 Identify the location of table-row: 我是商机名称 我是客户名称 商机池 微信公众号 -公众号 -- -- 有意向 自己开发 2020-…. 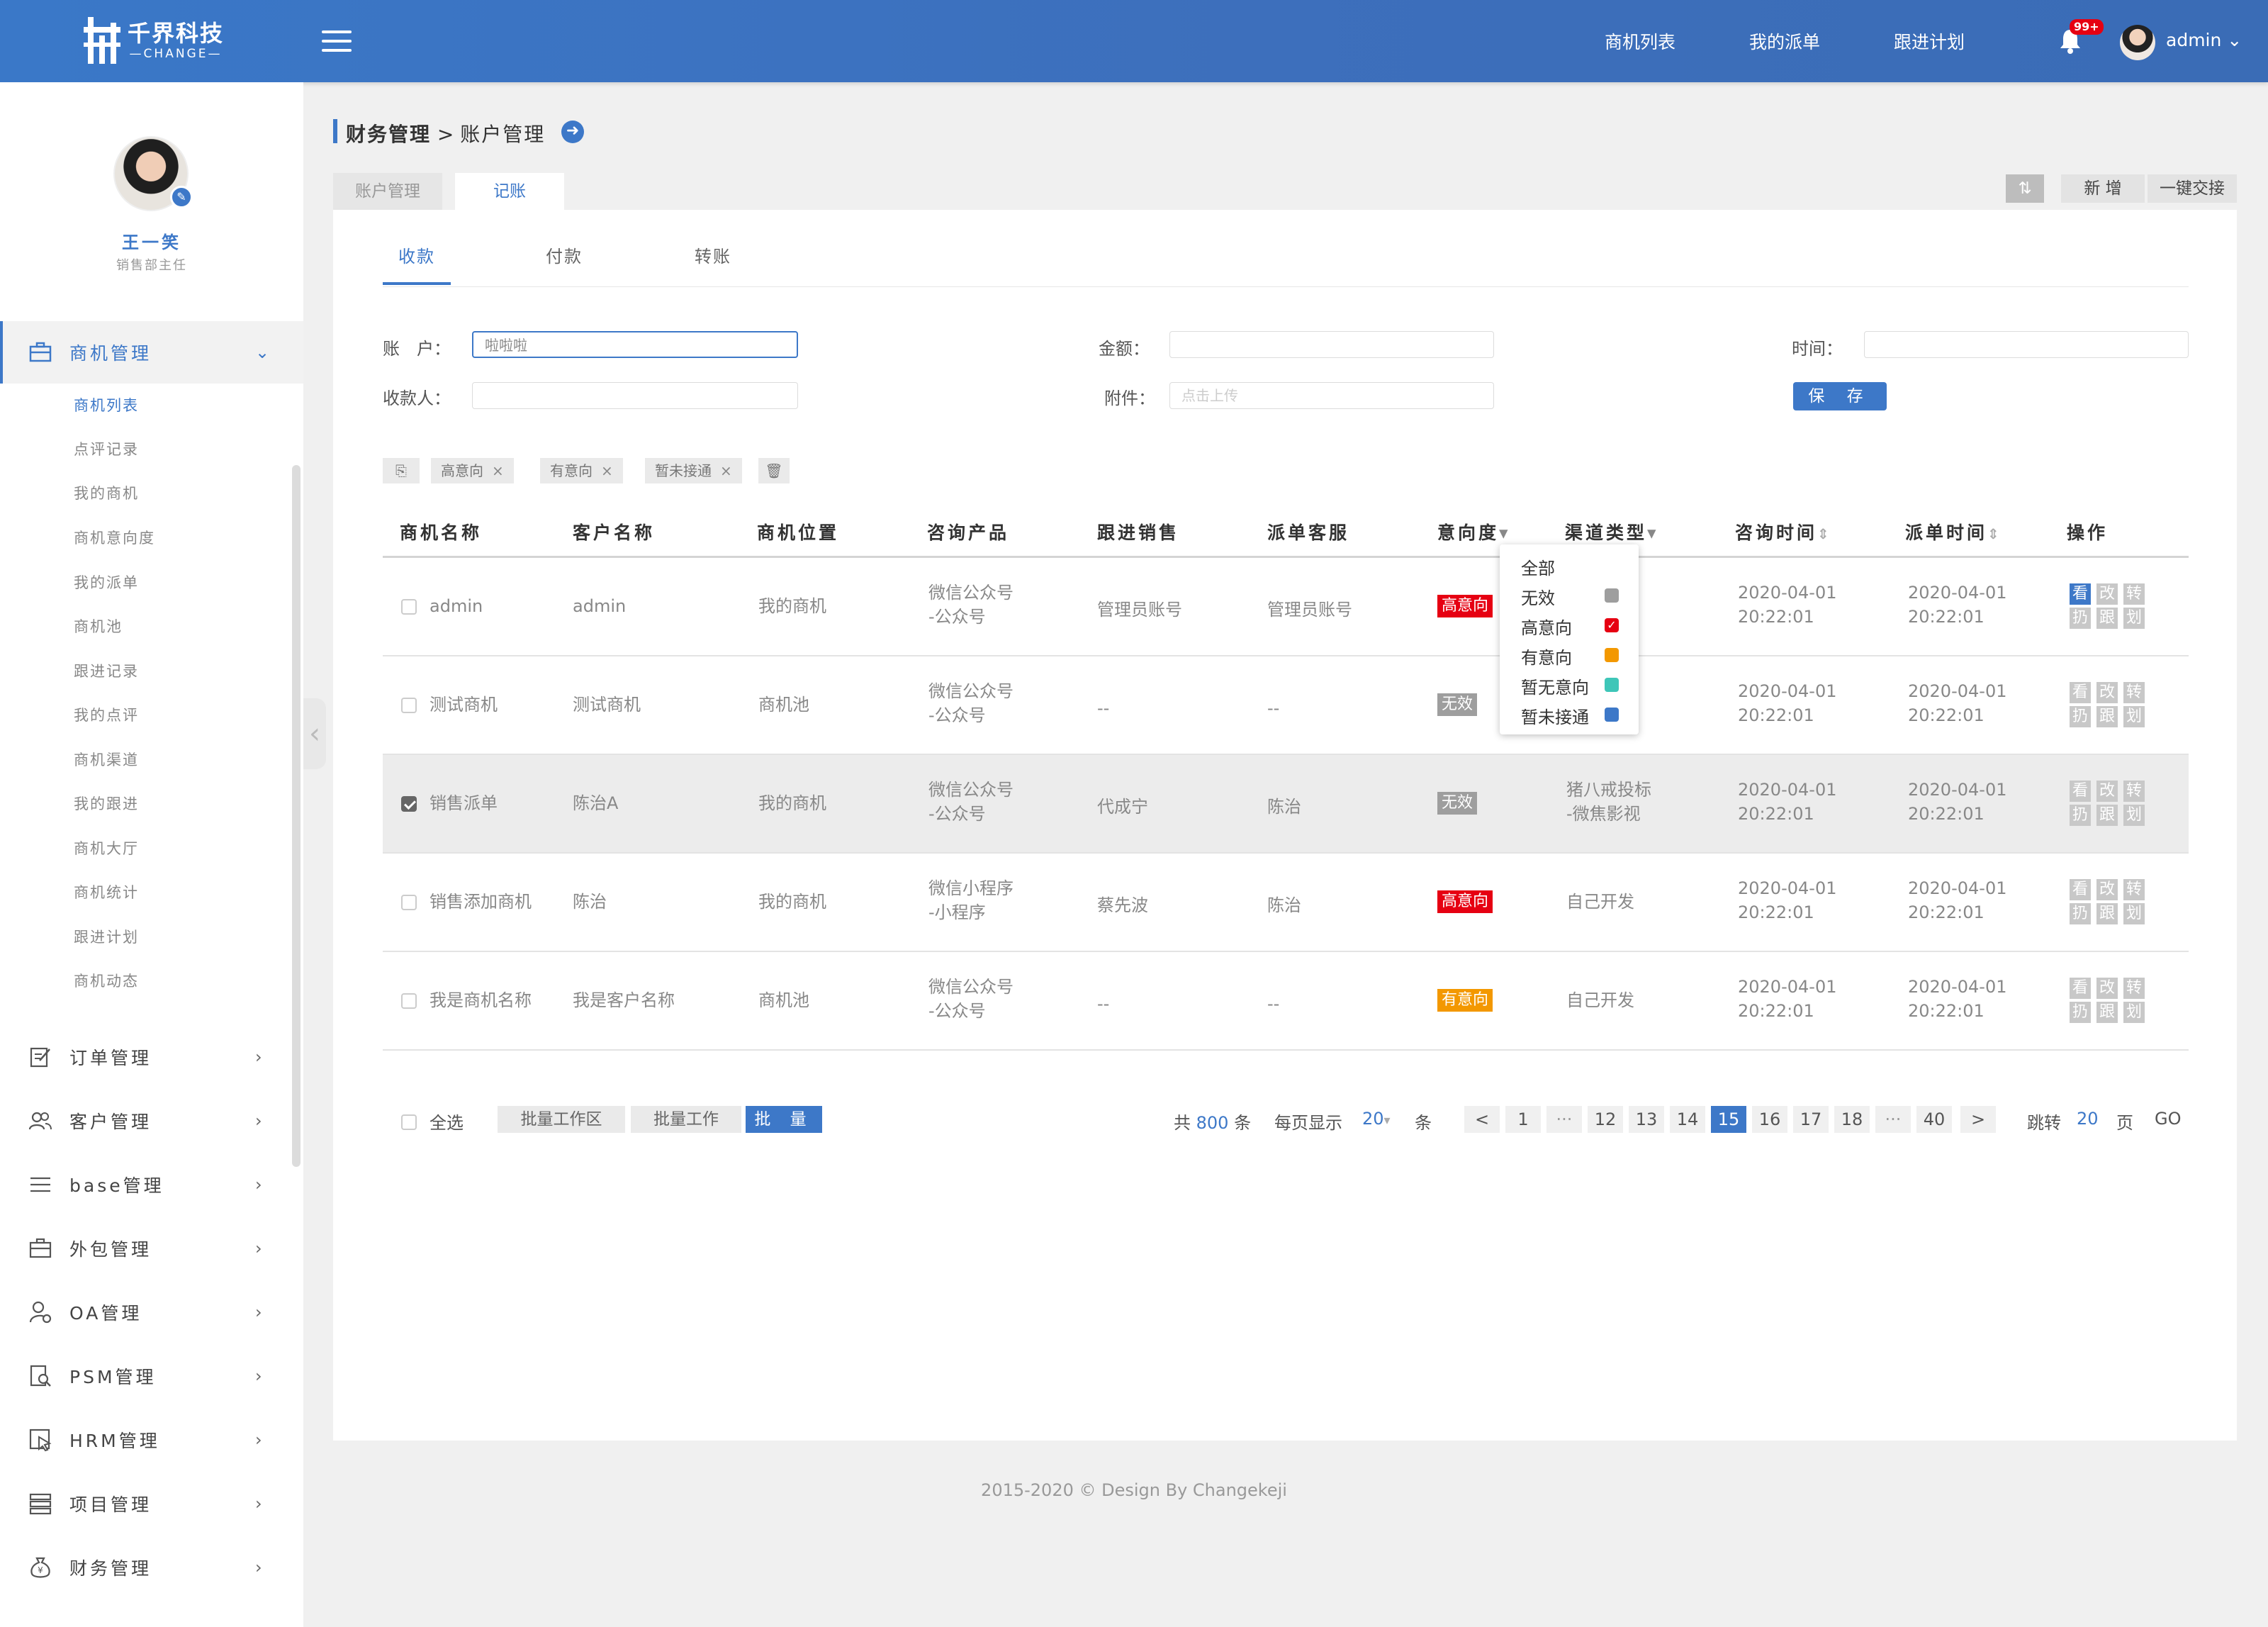
(1286, 1001).